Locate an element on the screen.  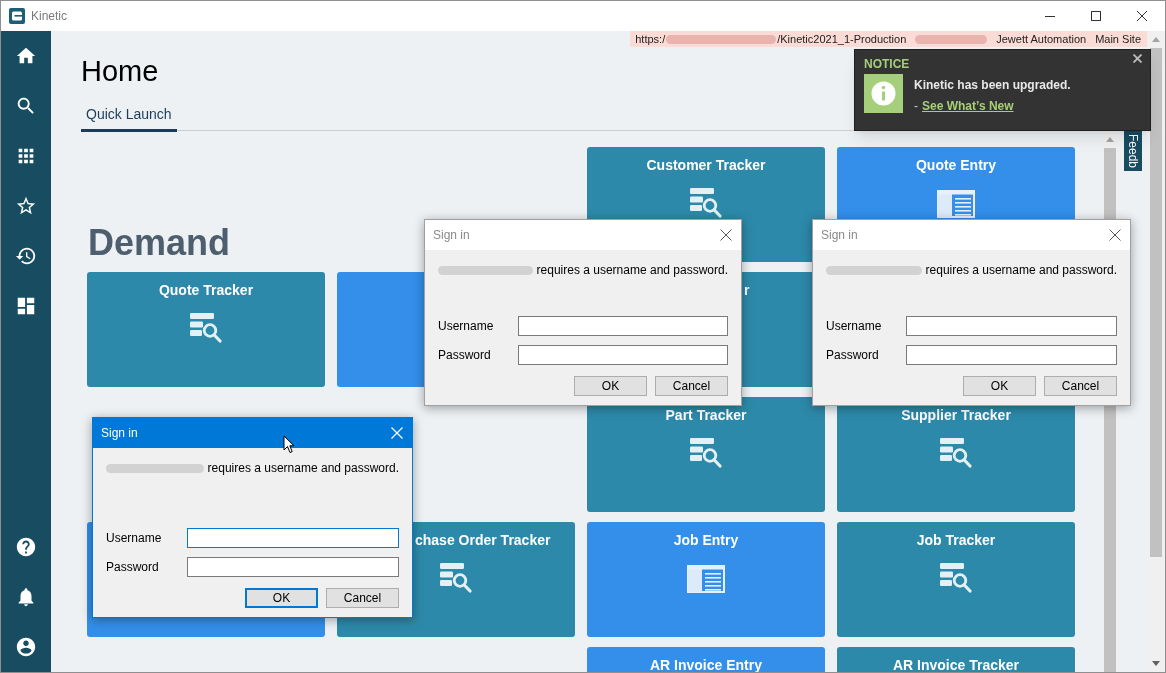
notice-title: NOTICE is located at coordinates (887, 64).